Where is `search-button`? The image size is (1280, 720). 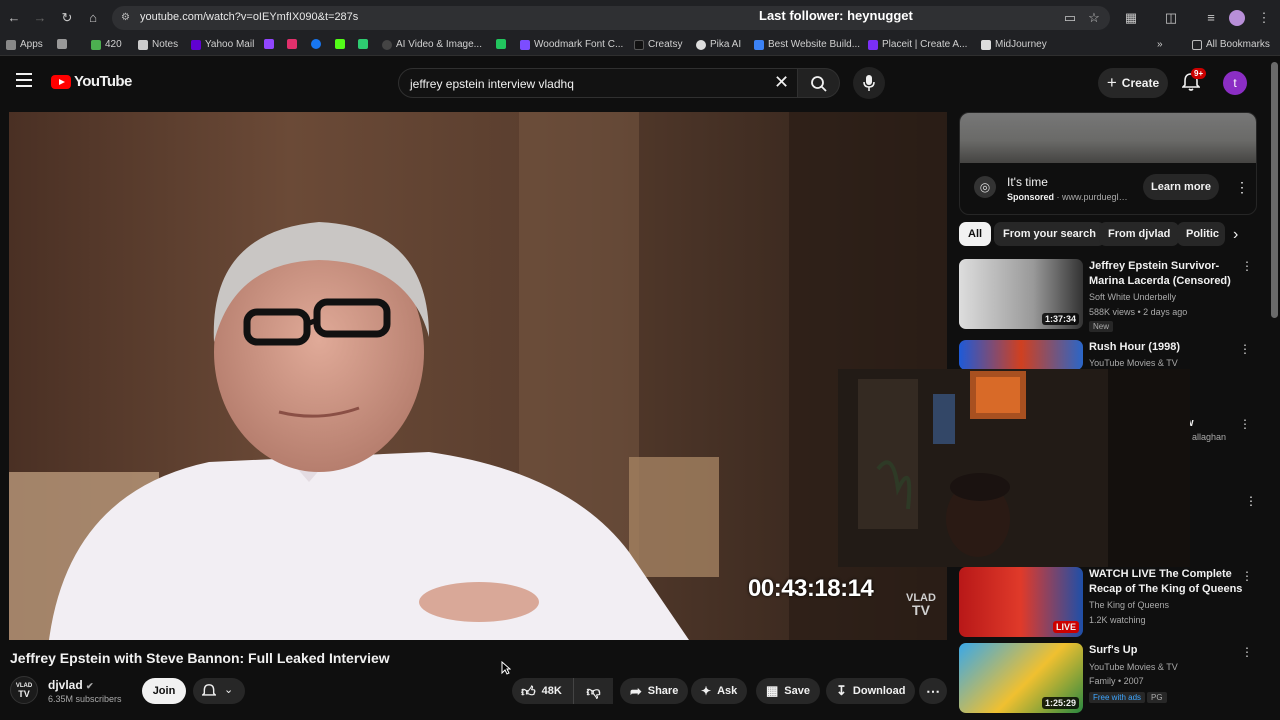
search-button is located at coordinates (819, 83).